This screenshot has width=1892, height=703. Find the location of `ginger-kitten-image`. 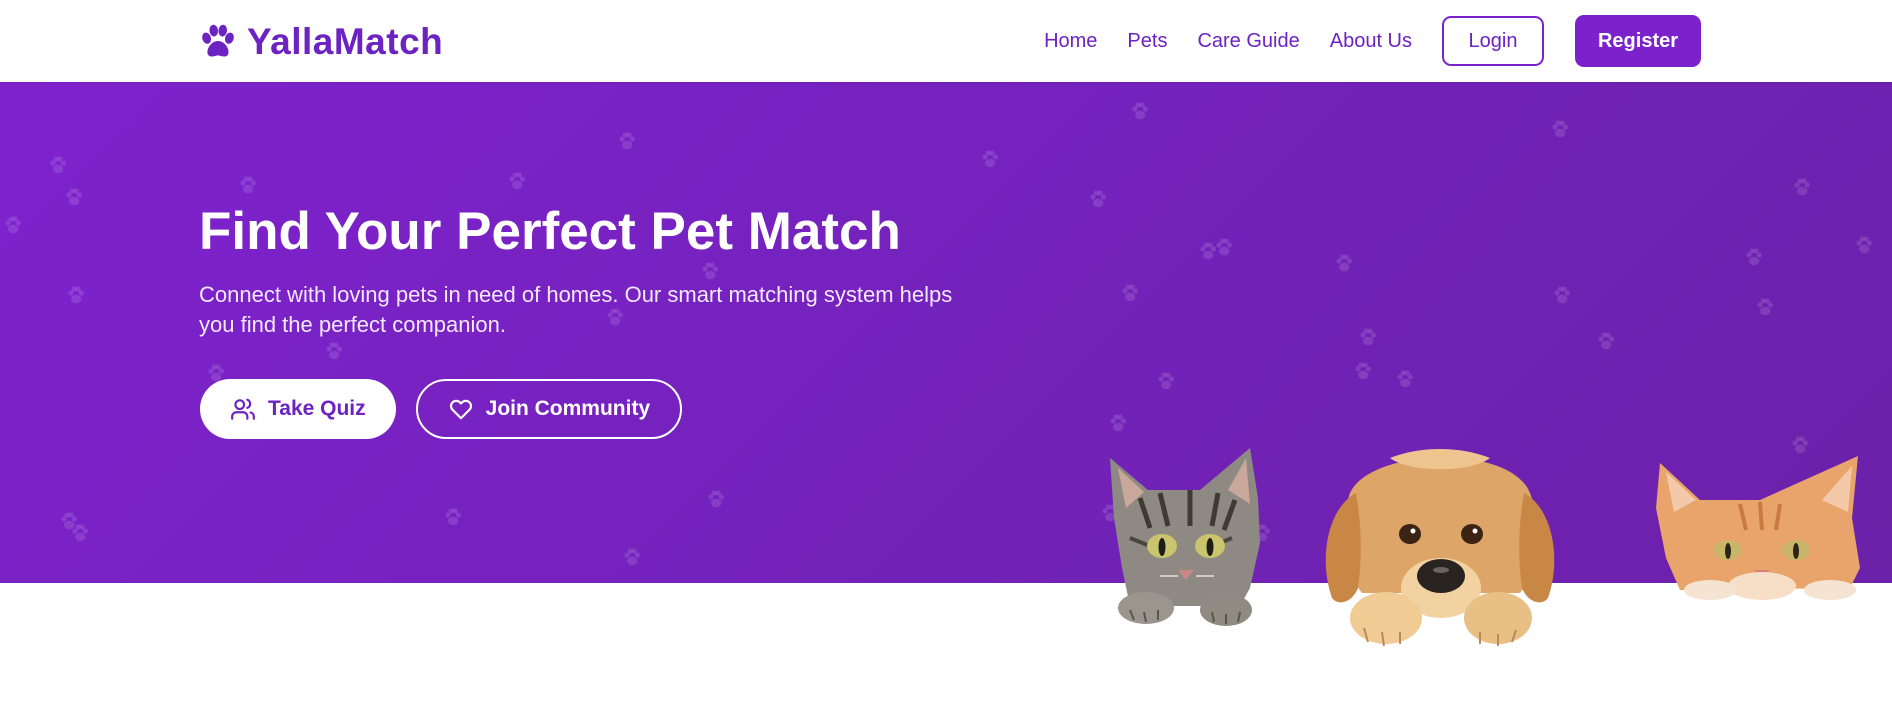

ginger-kitten-image is located at coordinates (1758, 528).